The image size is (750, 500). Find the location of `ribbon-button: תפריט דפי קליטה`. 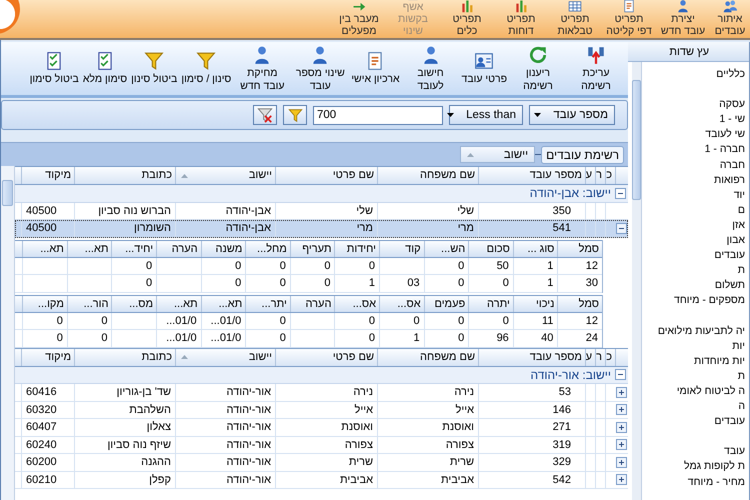

ribbon-button: תפריט דפי קליטה is located at coordinates (629, 19).